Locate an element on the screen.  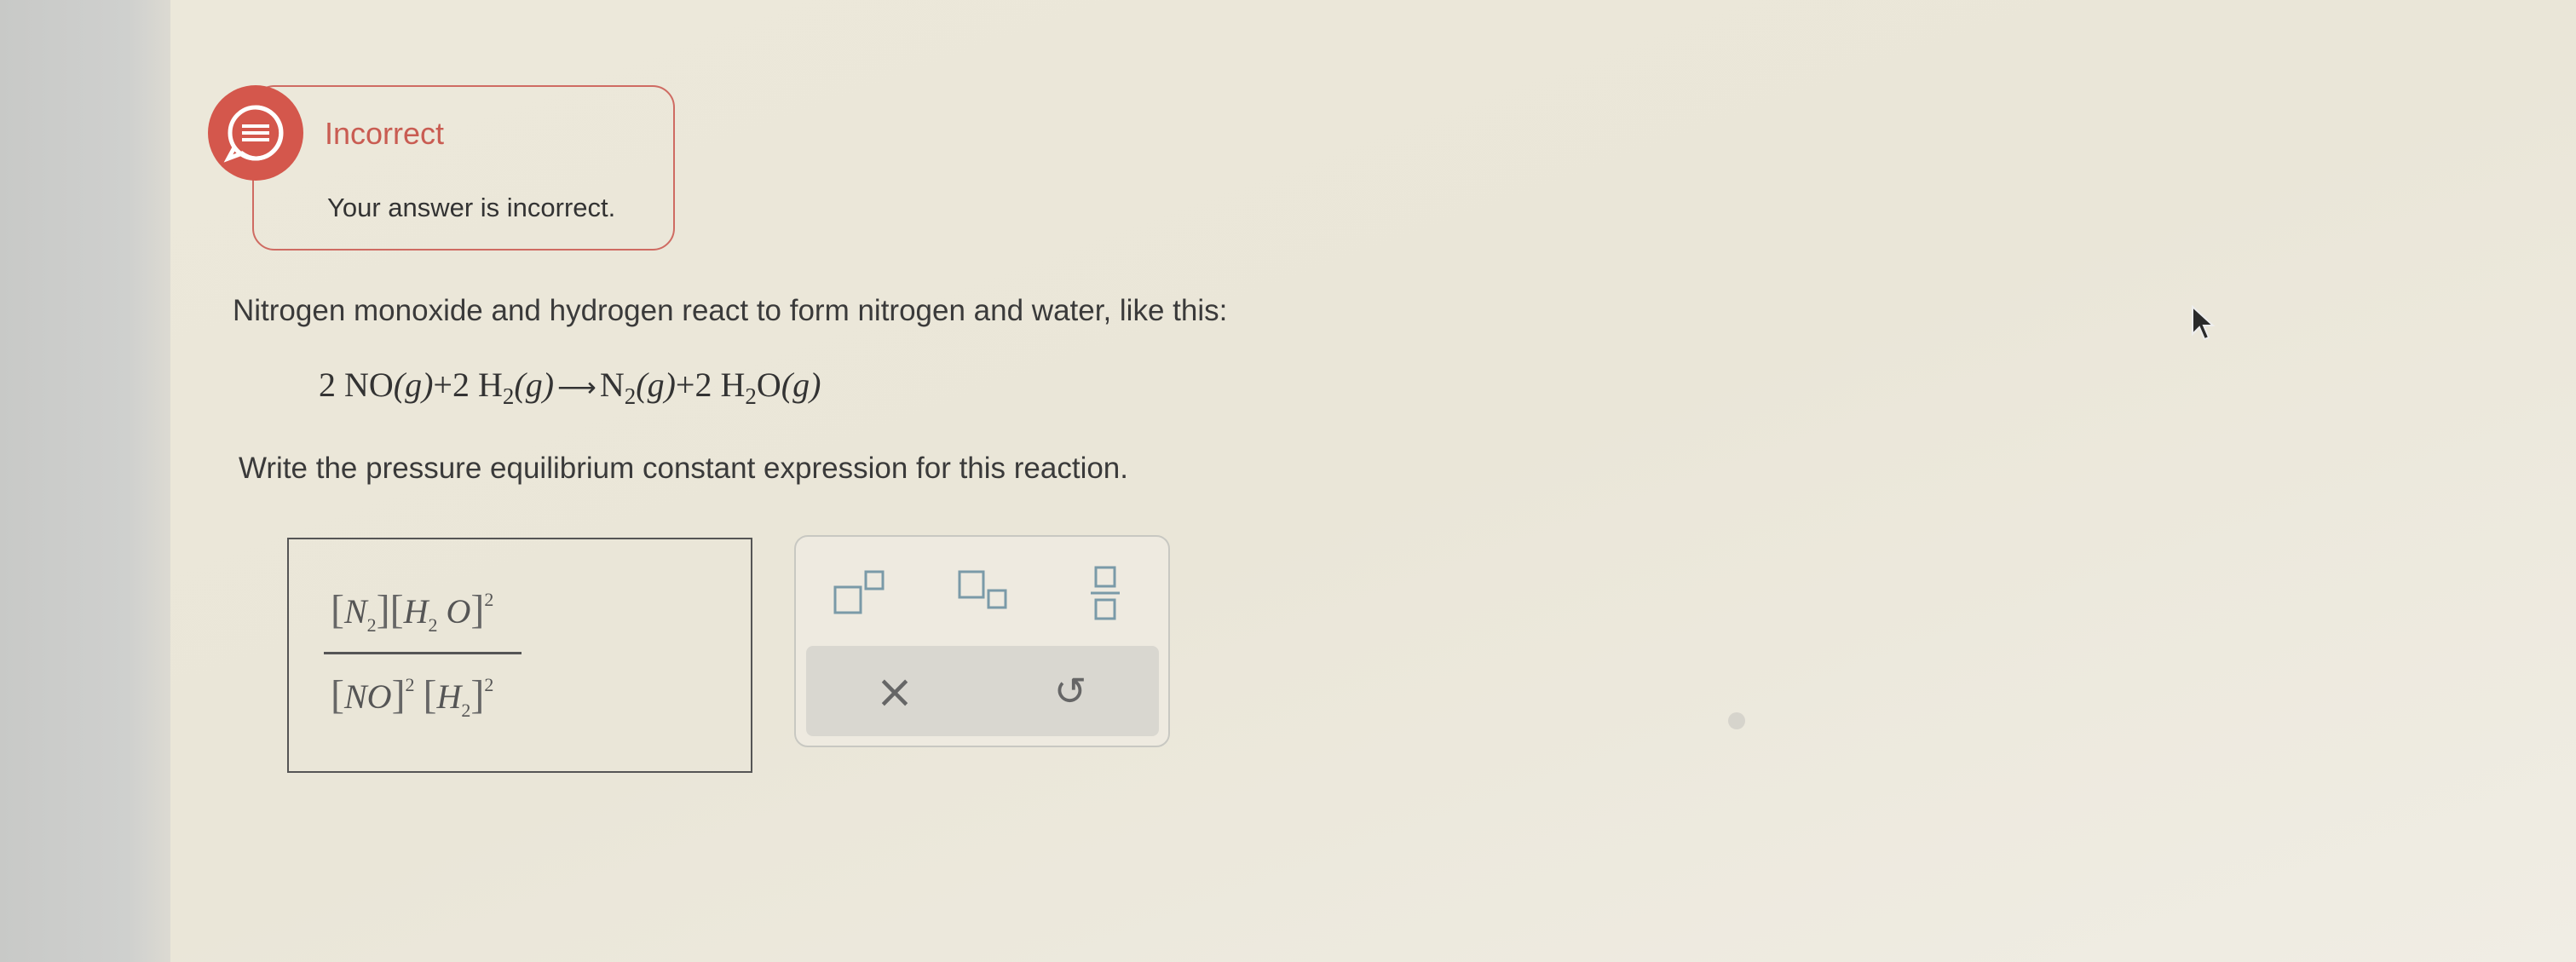
superscript-button is located at coordinates (860, 592).